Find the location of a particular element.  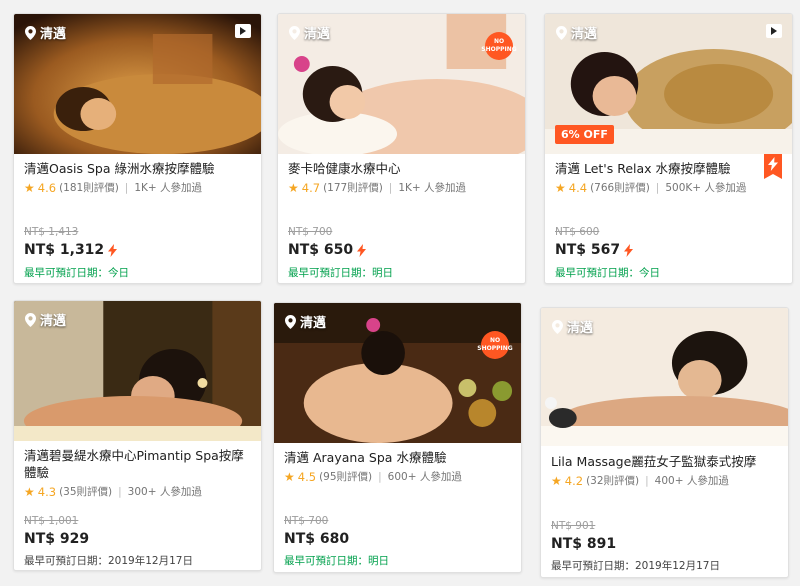

rating-row: ★ 4.2 (32則評價) | 400+ 人參加過 is located at coordinates (664, 480).